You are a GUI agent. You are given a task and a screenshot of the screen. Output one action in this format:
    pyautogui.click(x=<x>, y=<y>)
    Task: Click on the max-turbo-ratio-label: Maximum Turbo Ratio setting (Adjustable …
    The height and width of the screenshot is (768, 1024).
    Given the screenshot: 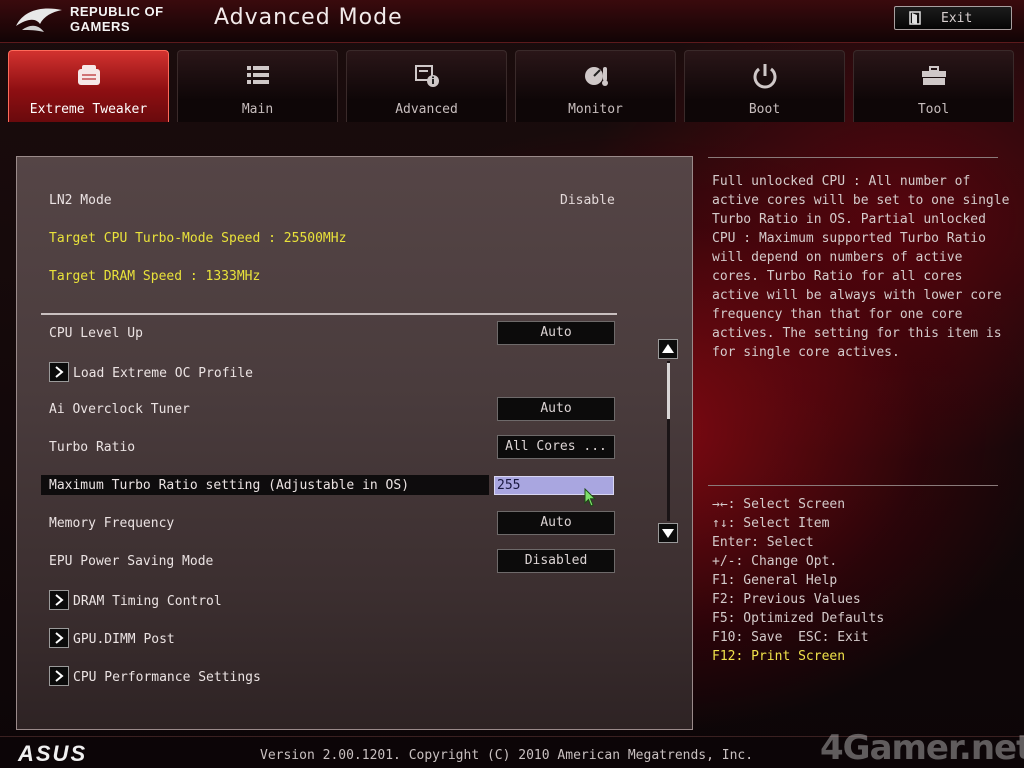 What is the action you would take?
    pyautogui.click(x=229, y=485)
    